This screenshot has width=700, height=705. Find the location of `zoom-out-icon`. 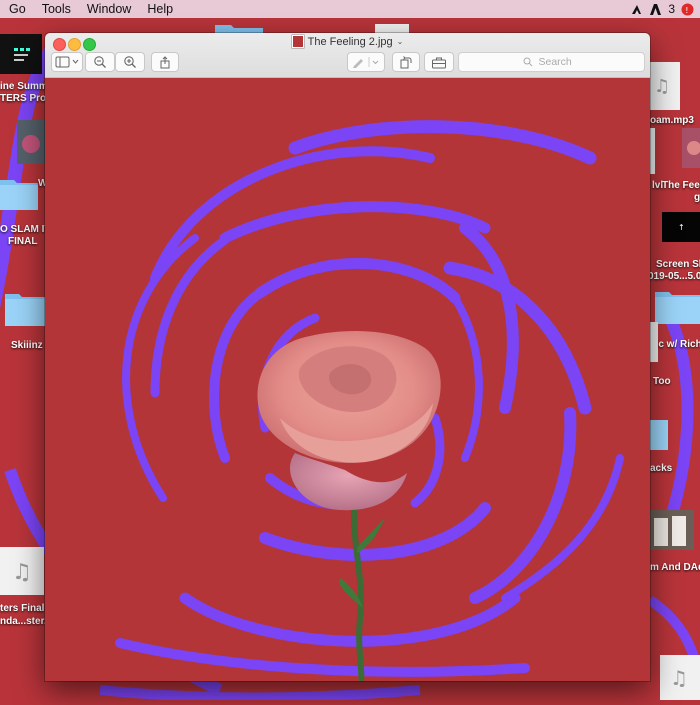

zoom-out-icon is located at coordinates (100, 62).